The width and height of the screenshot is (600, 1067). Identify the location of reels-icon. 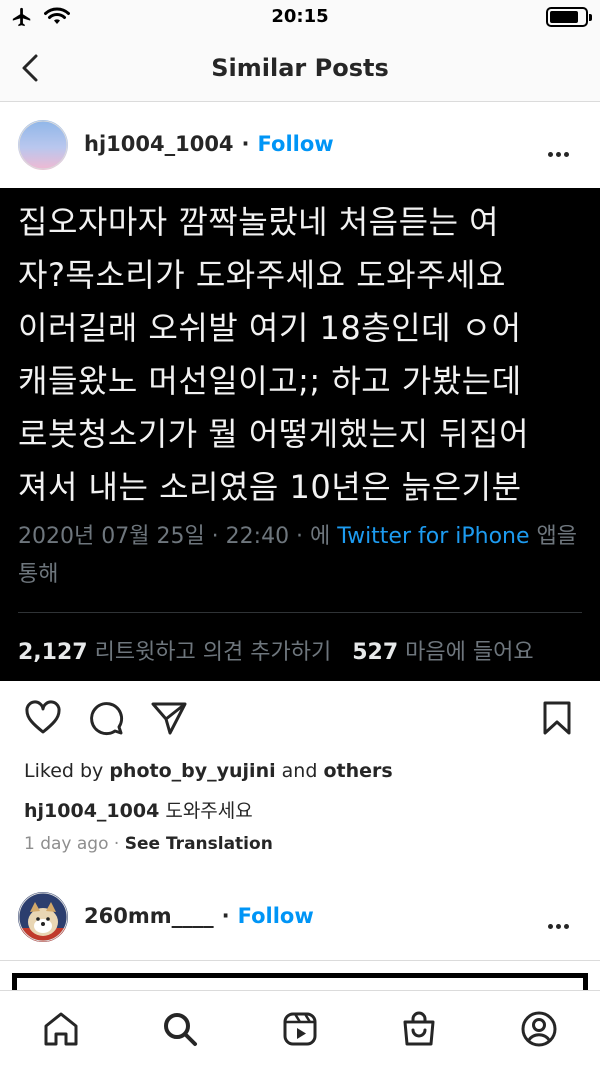
(300, 1029).